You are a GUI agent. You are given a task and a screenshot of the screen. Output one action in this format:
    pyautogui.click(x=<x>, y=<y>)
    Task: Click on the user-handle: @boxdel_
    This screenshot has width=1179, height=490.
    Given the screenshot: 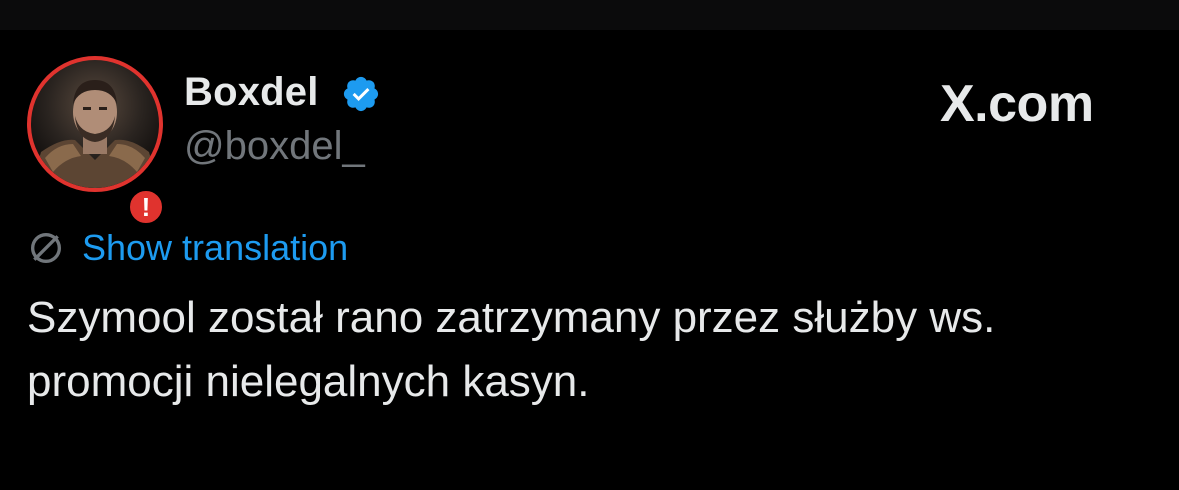 What is the action you would take?
    pyautogui.click(x=274, y=146)
    